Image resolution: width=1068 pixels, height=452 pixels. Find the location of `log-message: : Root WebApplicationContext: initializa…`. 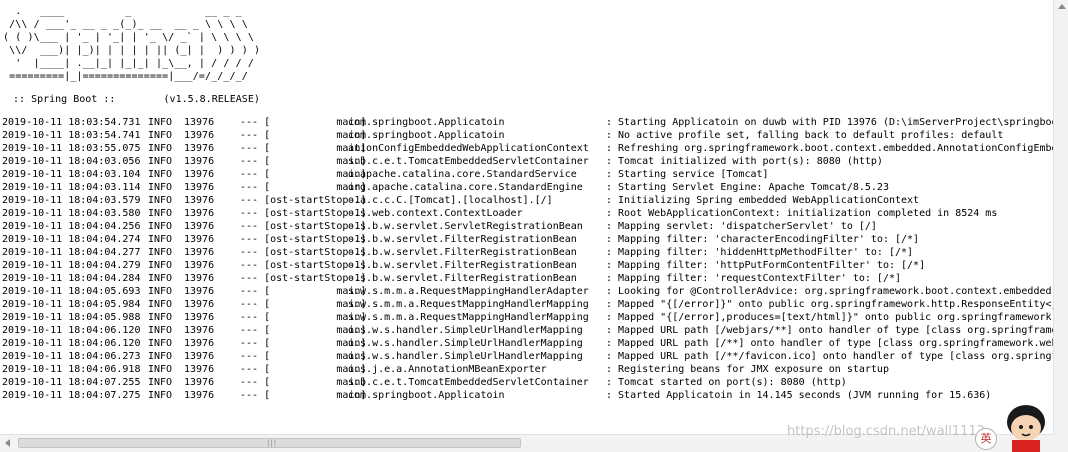

log-message: : Root WebApplicationContext: initializa… is located at coordinates (802, 213).